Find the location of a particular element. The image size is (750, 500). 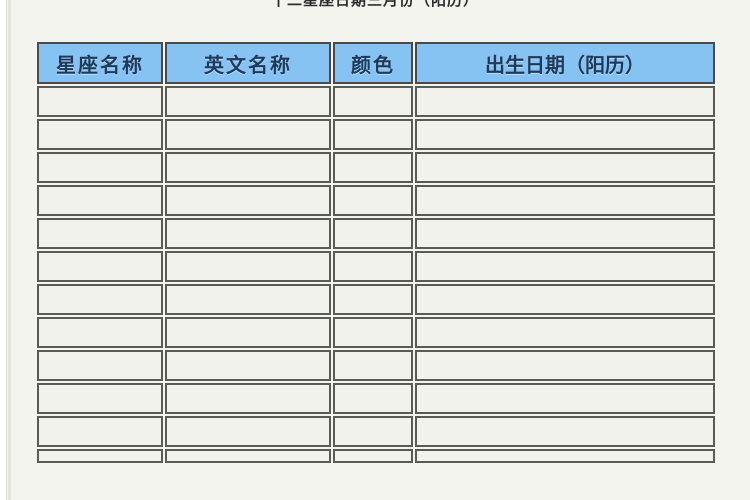

caption-text: 十二星座日期三月份（阳历） is located at coordinates (375, 3).